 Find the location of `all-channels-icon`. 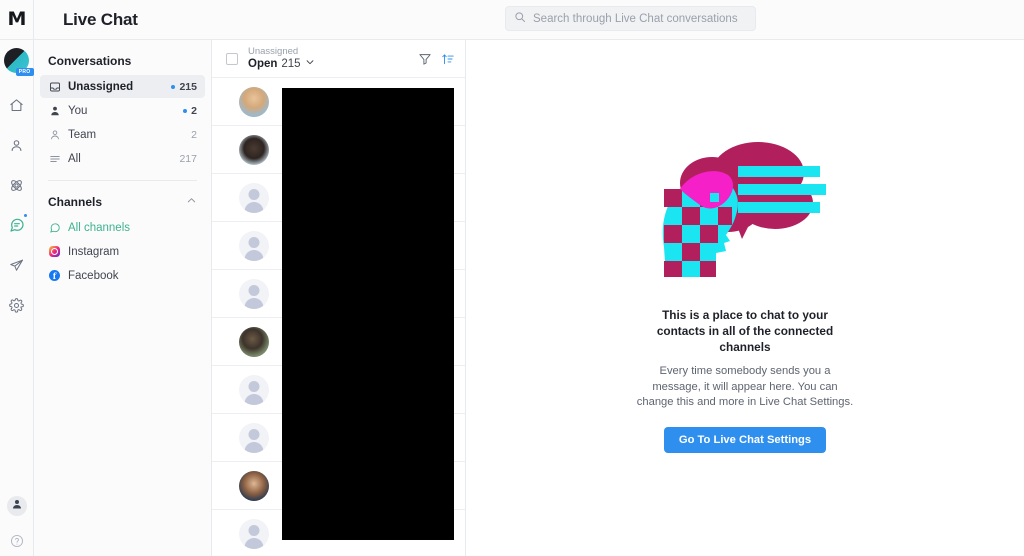

all-channels-icon is located at coordinates (54, 227).